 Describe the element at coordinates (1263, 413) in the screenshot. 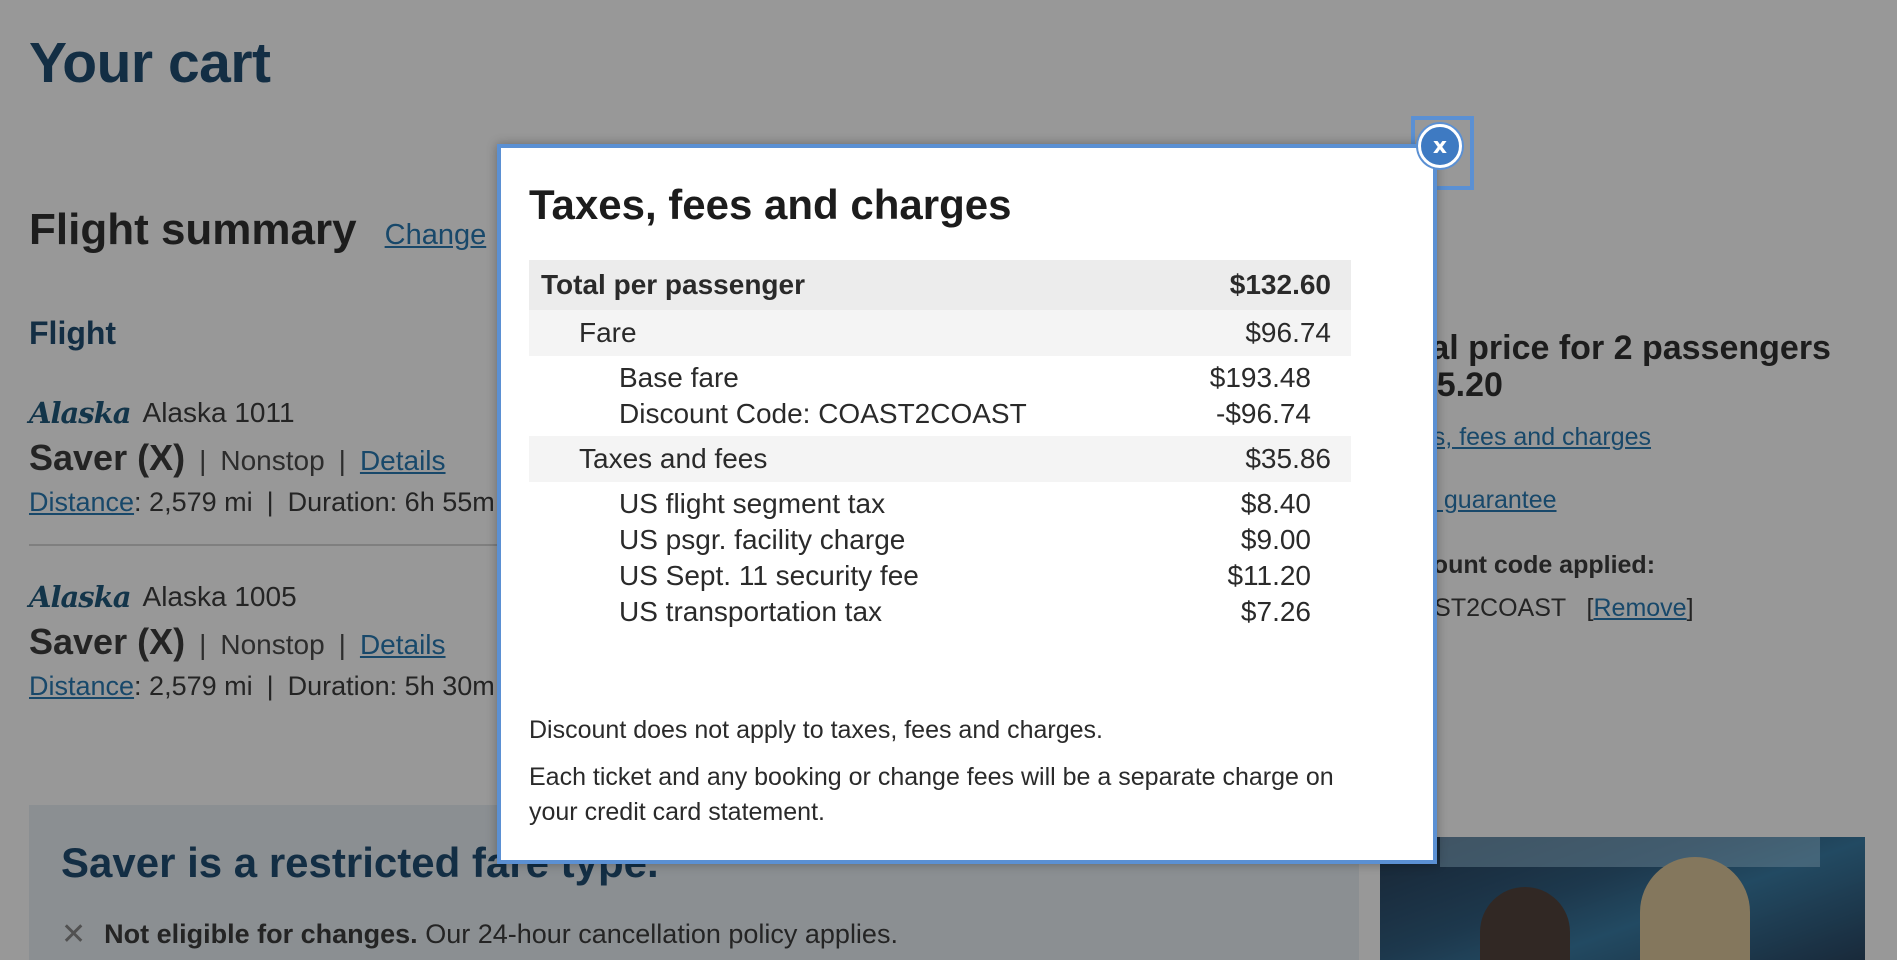

I see `row-value: -$96.74` at that location.